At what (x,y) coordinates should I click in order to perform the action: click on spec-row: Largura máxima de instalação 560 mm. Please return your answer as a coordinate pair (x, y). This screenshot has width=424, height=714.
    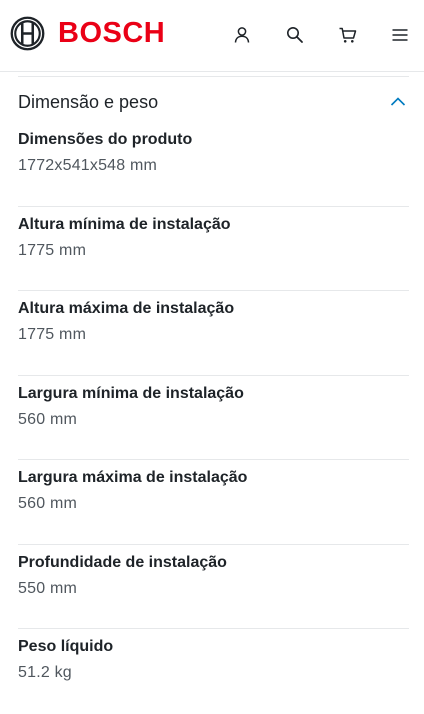
    Looking at the image, I should click on (213, 502).